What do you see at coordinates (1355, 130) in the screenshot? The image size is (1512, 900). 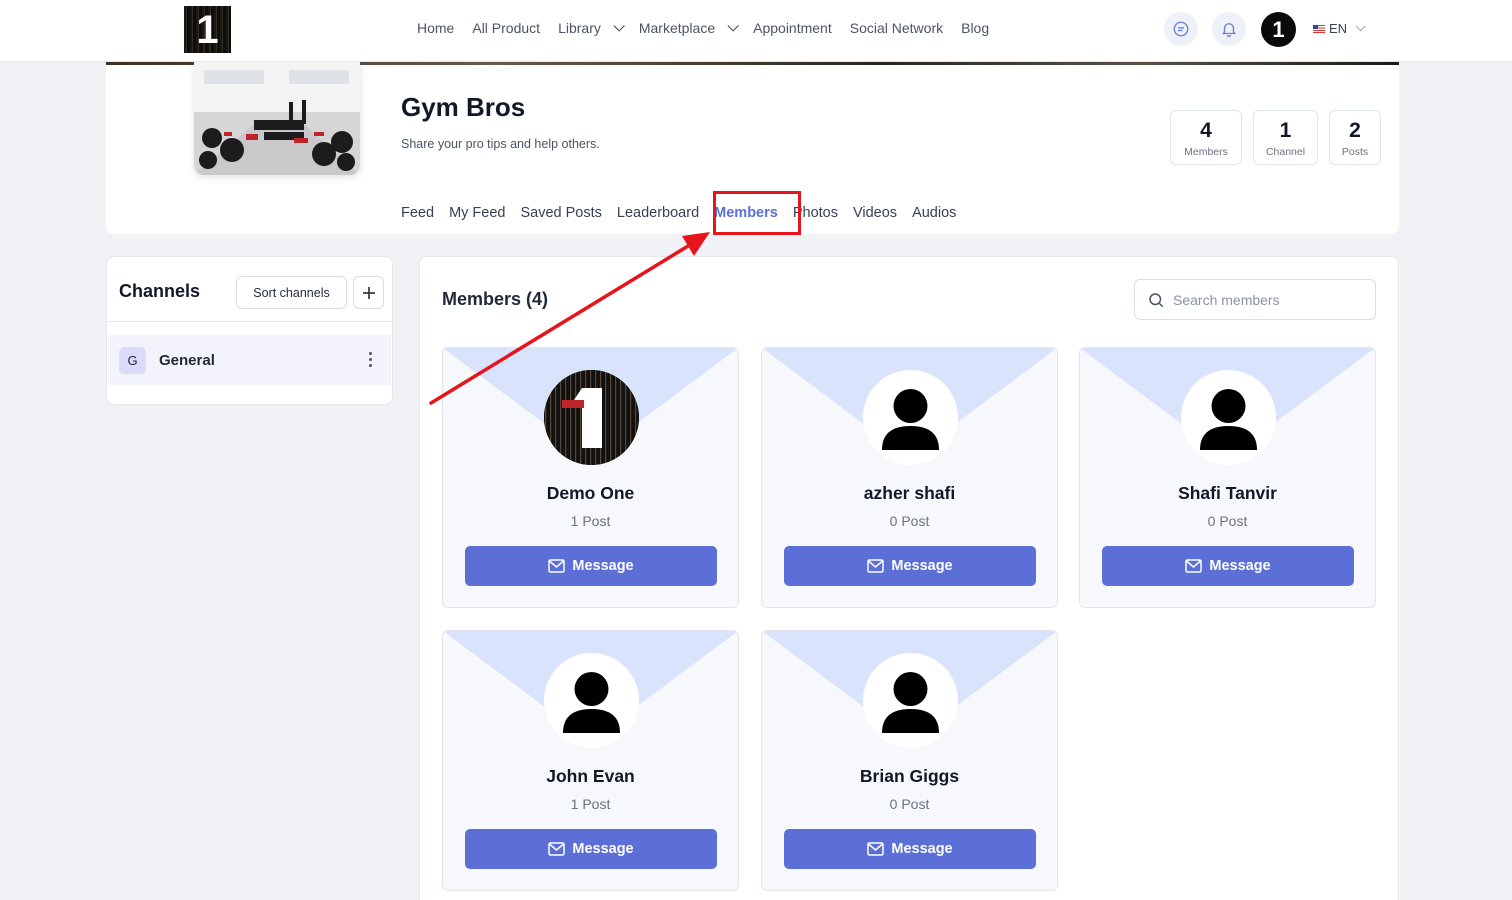 I see `stat-value: 2` at bounding box center [1355, 130].